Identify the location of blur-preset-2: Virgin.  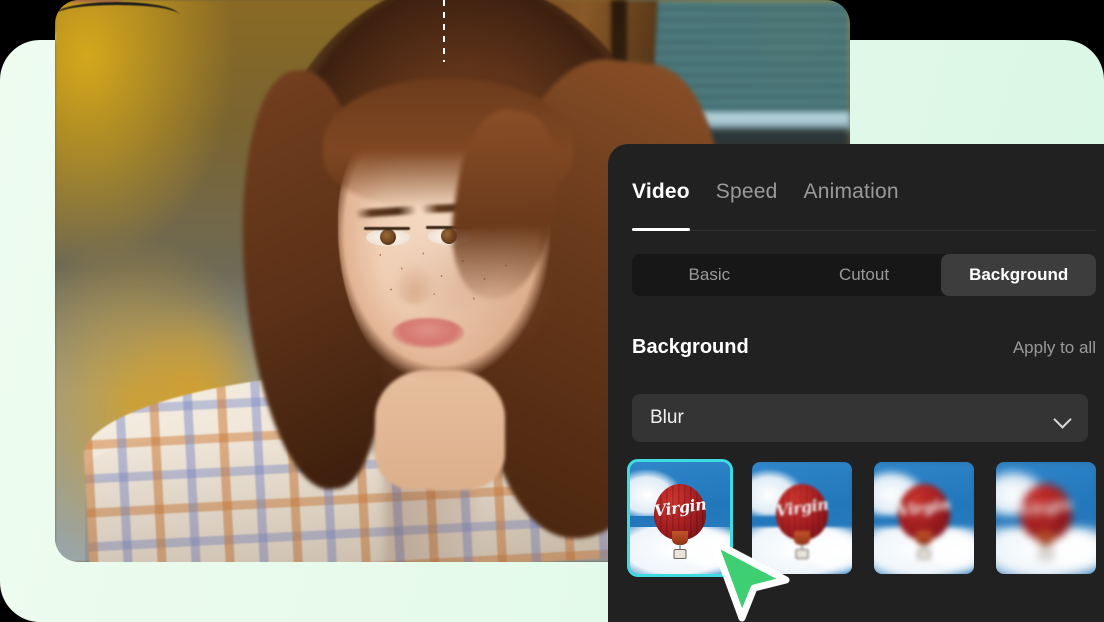
(802, 518).